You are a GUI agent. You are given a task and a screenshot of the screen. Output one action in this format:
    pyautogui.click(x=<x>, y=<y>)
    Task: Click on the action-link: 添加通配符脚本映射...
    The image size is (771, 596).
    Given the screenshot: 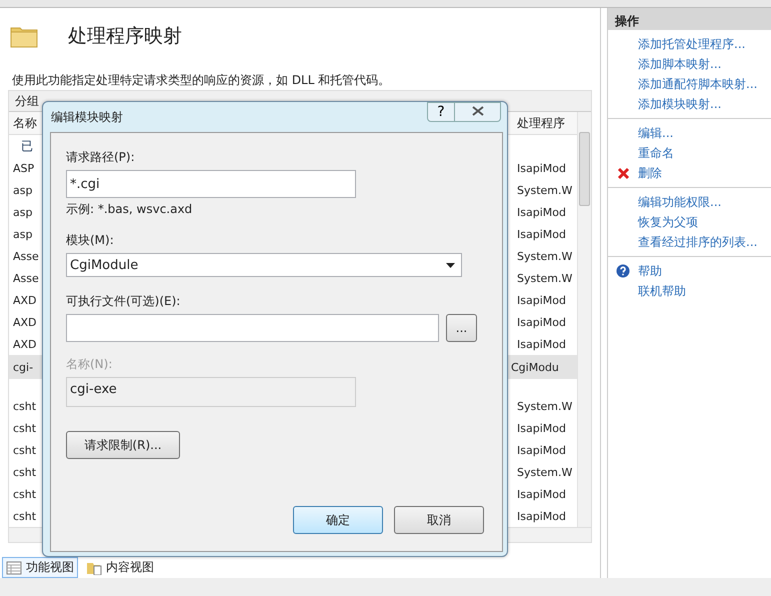 What is the action you would take?
    pyautogui.click(x=698, y=84)
    